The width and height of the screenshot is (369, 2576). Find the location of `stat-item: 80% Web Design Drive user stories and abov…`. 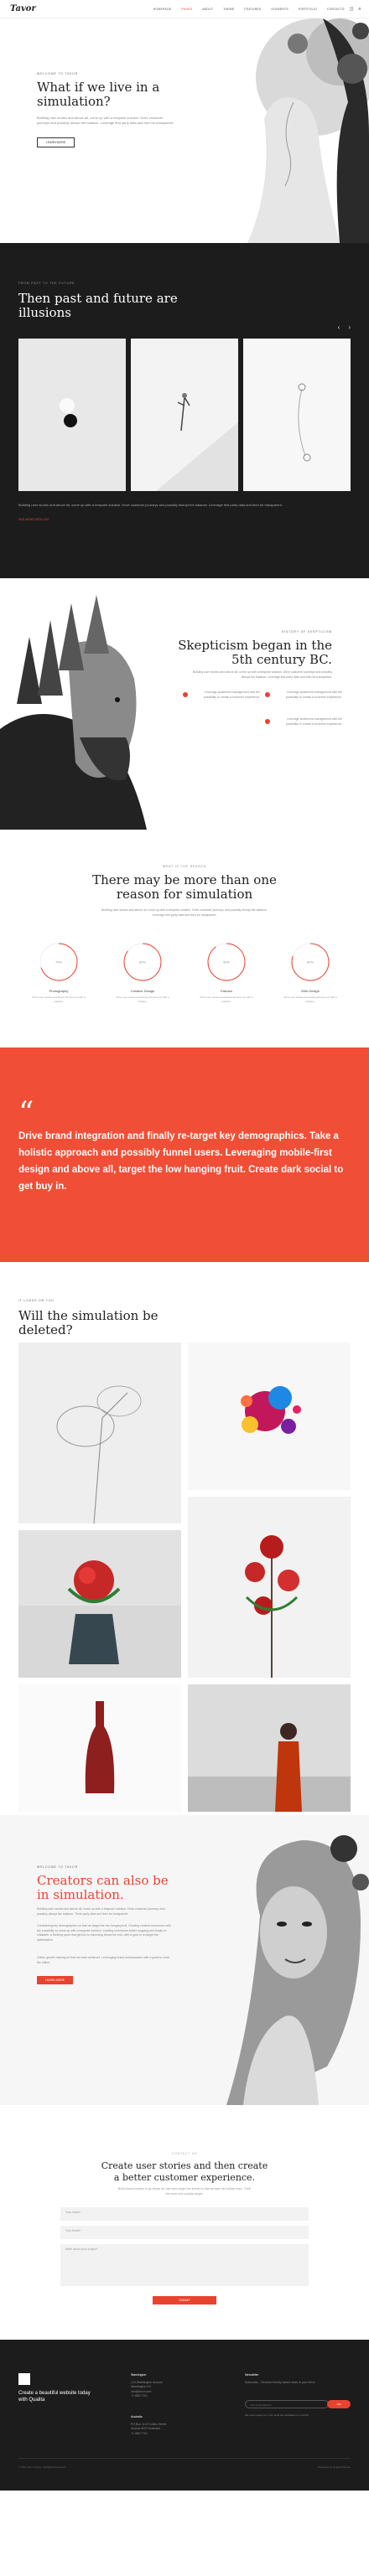

stat-item: 80% Web Design Drive user stories and abov… is located at coordinates (310, 971).